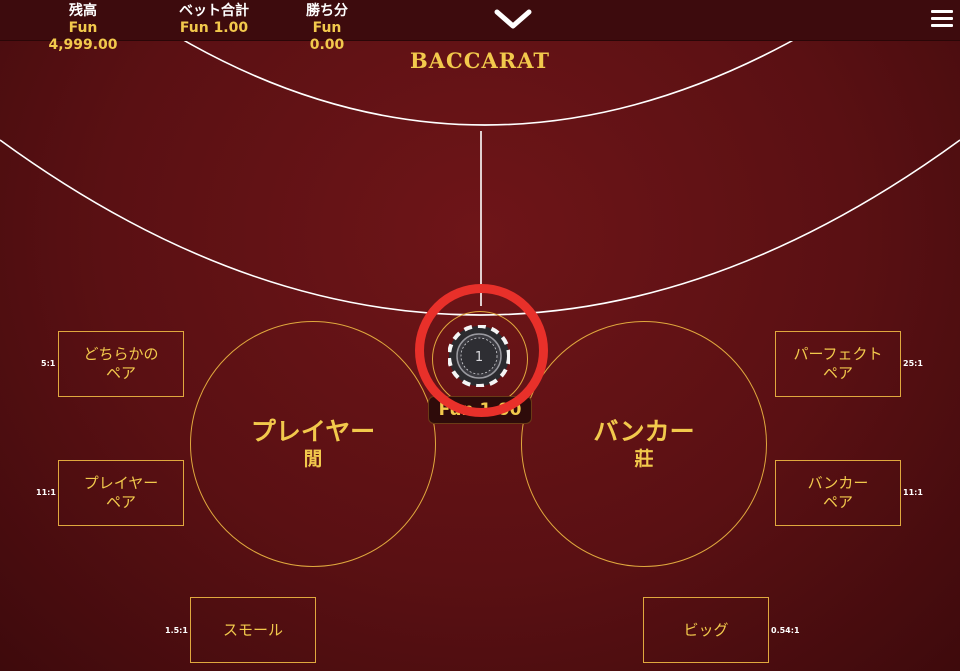 The width and height of the screenshot is (960, 671). What do you see at coordinates (83, 11) in the screenshot?
I see `balance-label: 残高` at bounding box center [83, 11].